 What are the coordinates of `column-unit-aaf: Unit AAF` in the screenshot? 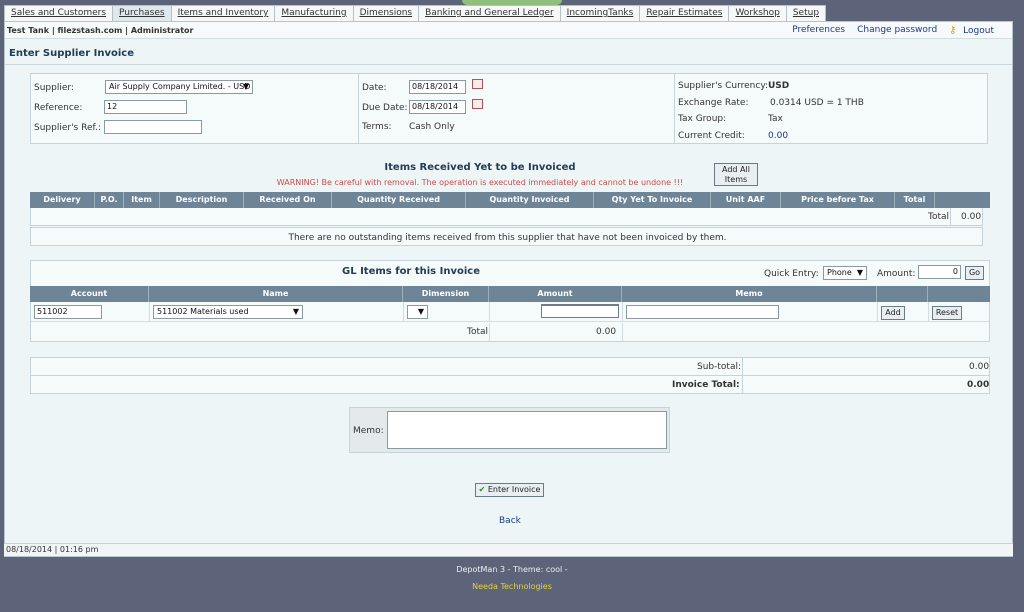 It's located at (746, 200).